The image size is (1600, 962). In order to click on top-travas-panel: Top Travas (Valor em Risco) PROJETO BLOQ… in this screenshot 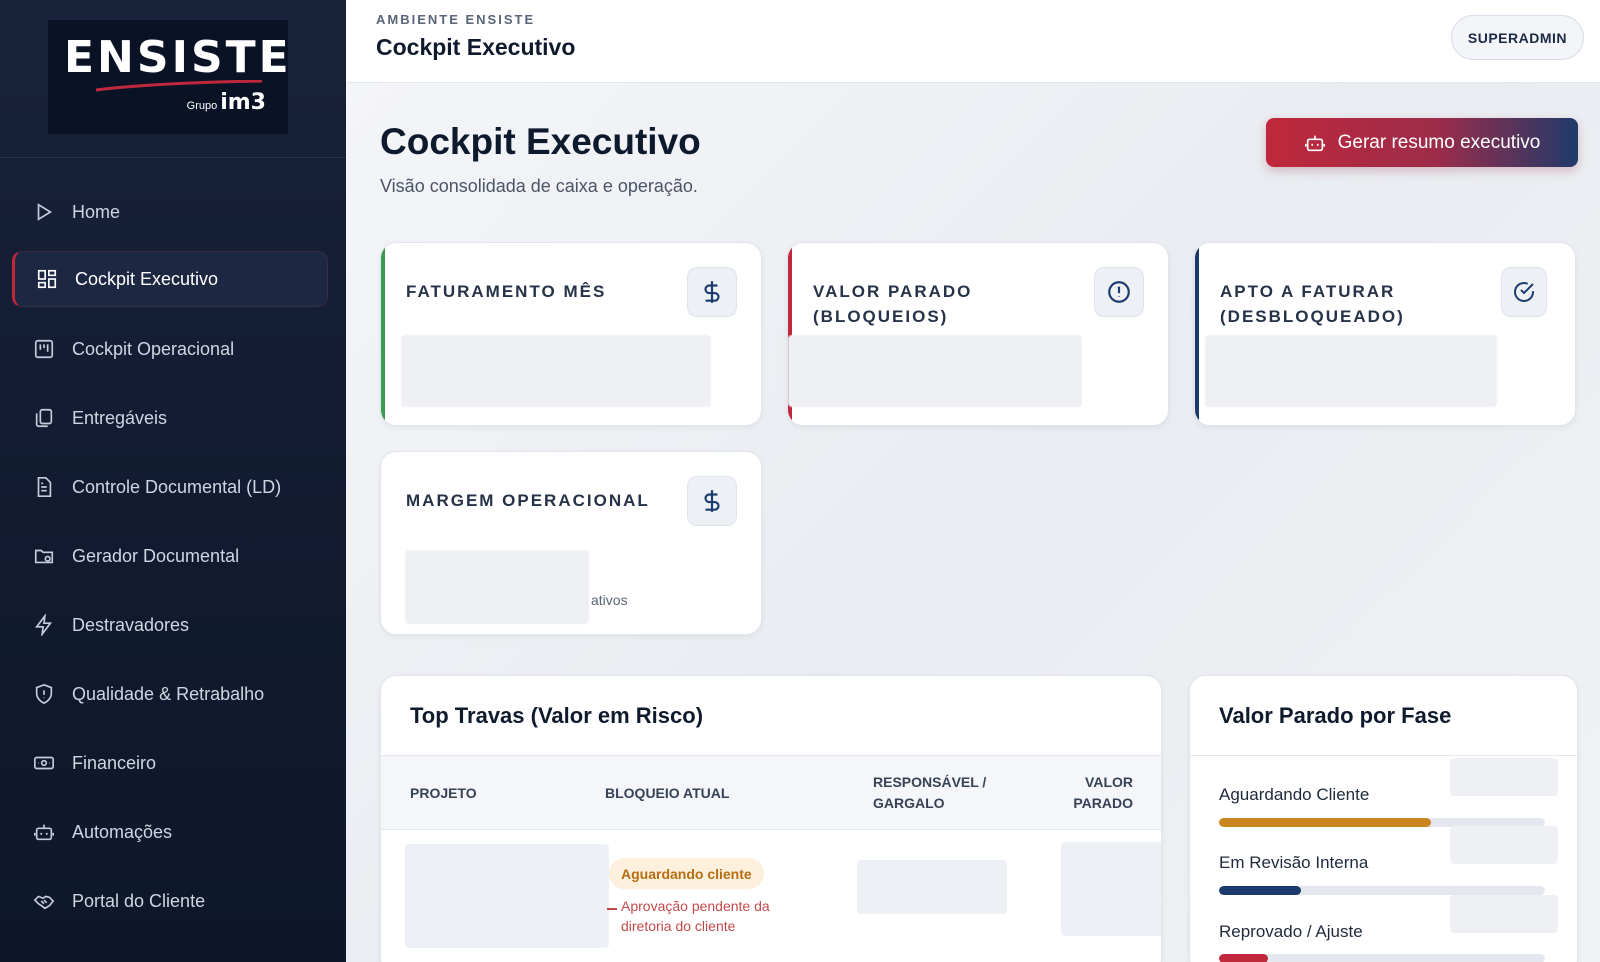, I will do `click(771, 818)`.